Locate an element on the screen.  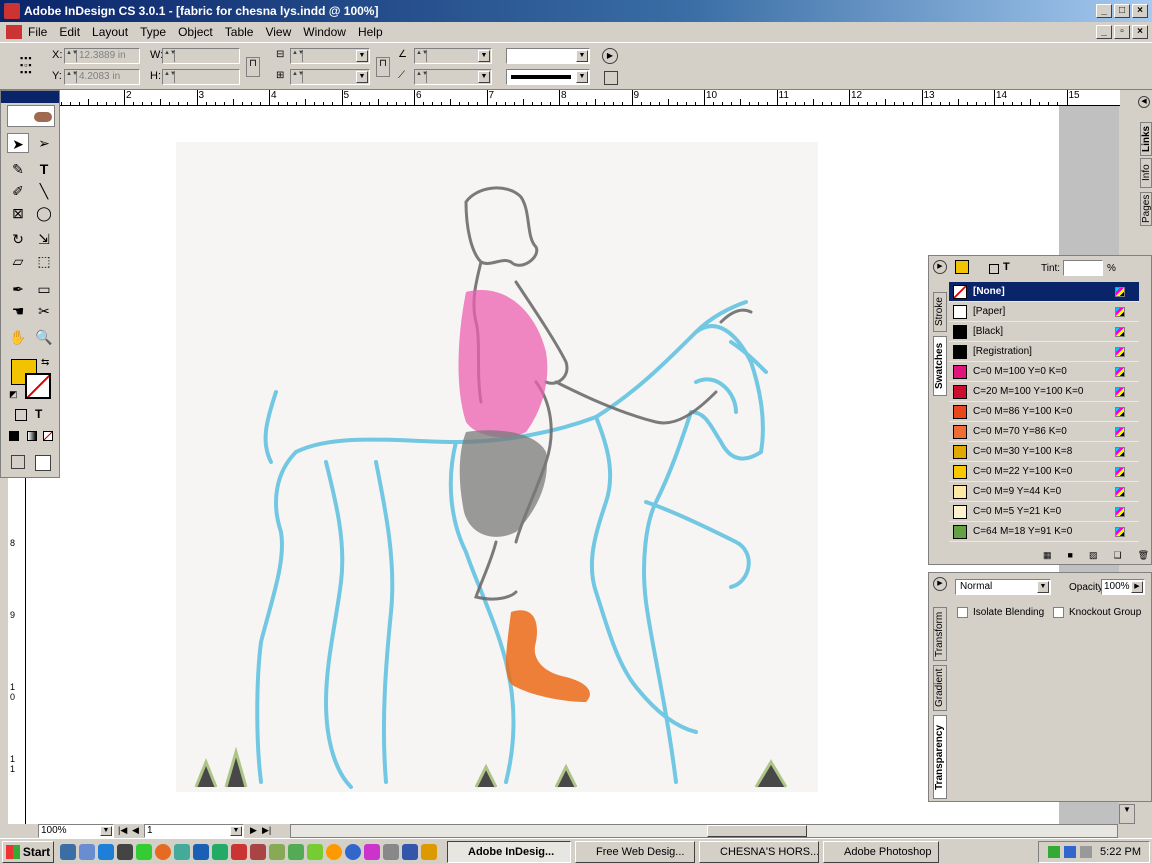
tint-field is located at coordinates (1083, 268).